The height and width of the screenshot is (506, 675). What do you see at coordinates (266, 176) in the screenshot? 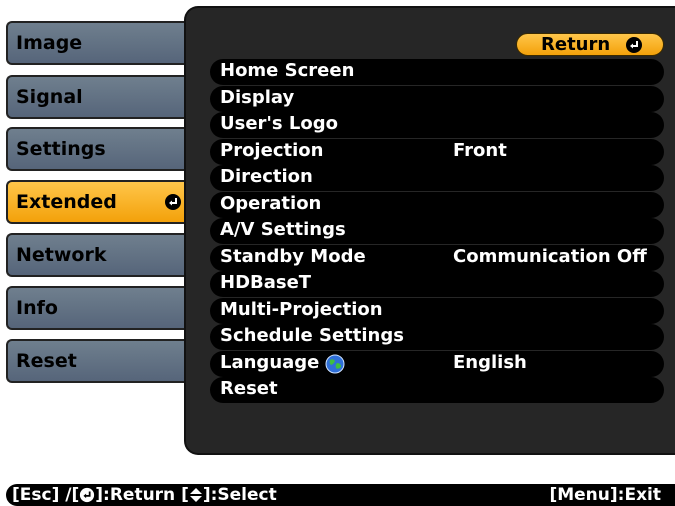
I see `menu-item-label: Direction` at bounding box center [266, 176].